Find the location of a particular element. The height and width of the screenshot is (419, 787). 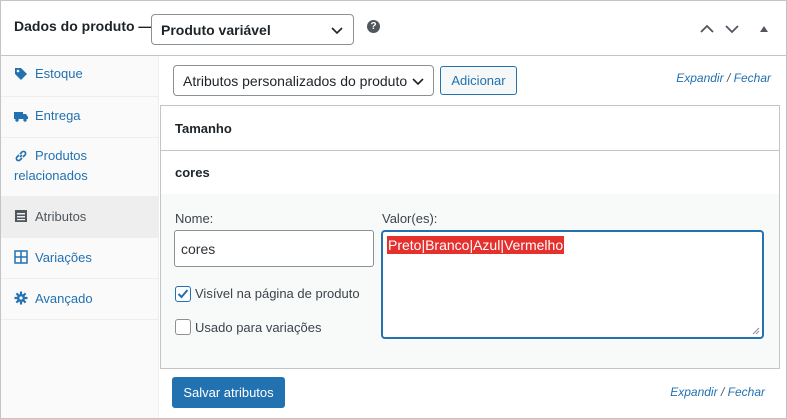

gear-icon is located at coordinates (21, 298).